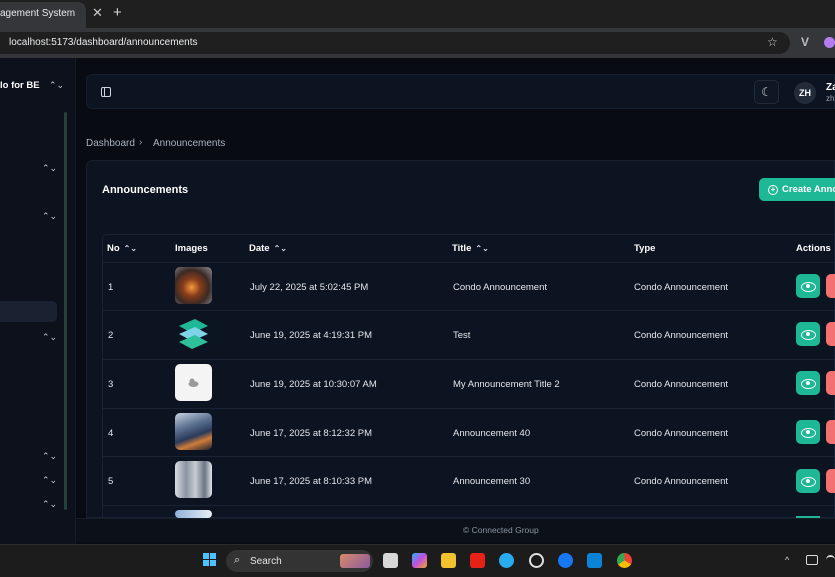 This screenshot has width=835, height=577. I want to click on row-title: Announcement 40, so click(492, 433).